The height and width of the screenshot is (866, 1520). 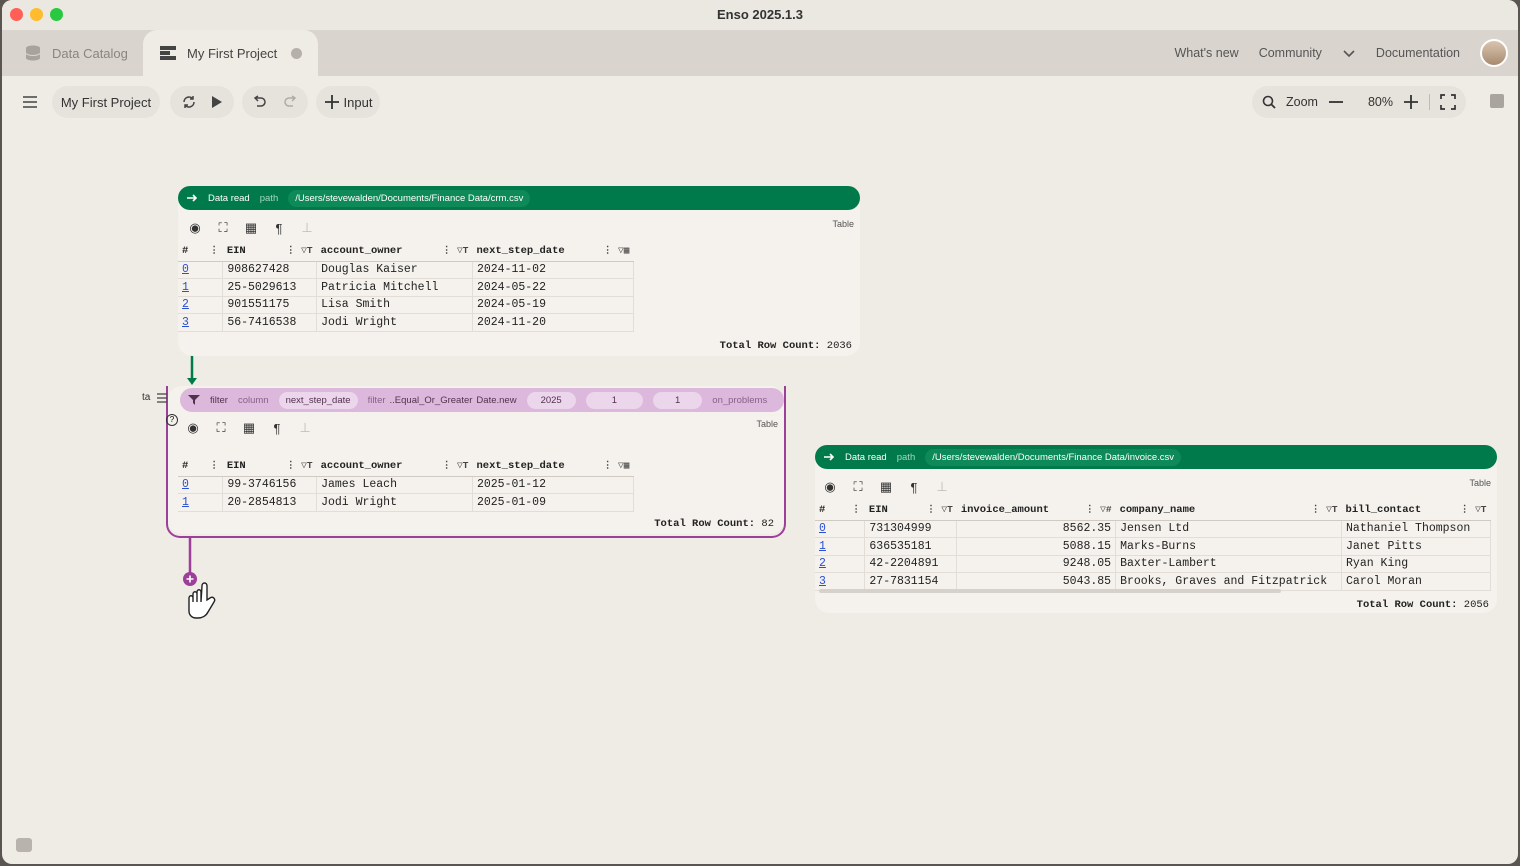 What do you see at coordinates (24, 845) in the screenshot?
I see `bottom-panel-toggle-icon` at bounding box center [24, 845].